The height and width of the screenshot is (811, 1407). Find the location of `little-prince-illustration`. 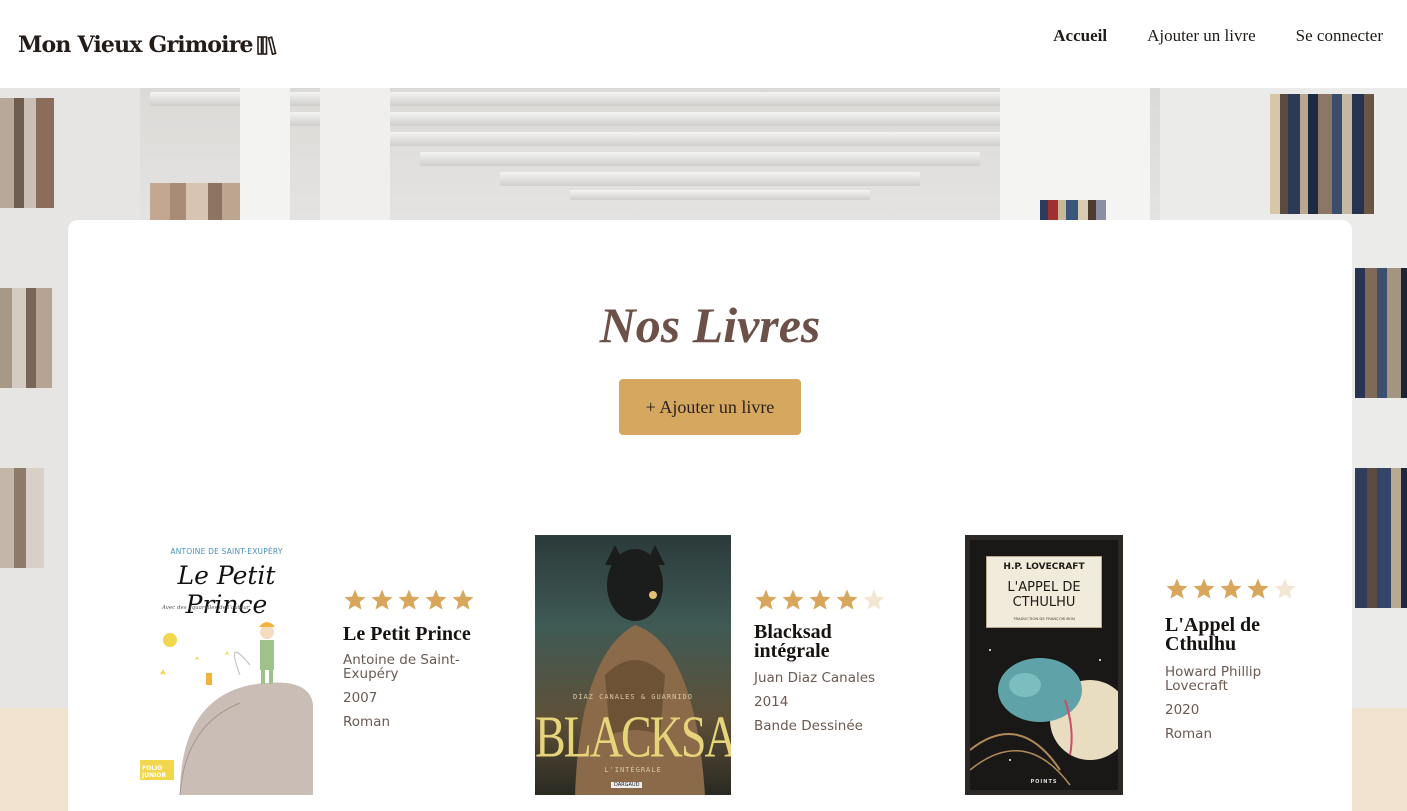

little-prince-illustration is located at coordinates (226, 708).